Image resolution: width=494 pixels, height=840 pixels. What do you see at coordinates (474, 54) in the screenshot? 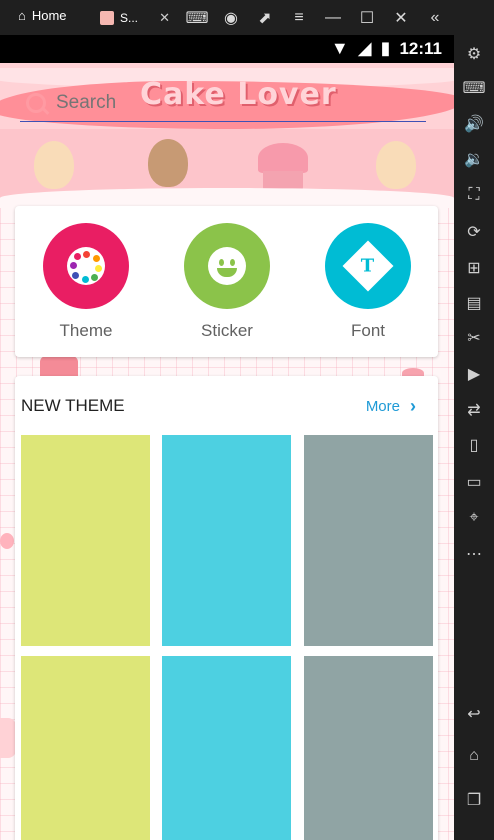
I see `settings-icon: ⚙` at bounding box center [474, 54].